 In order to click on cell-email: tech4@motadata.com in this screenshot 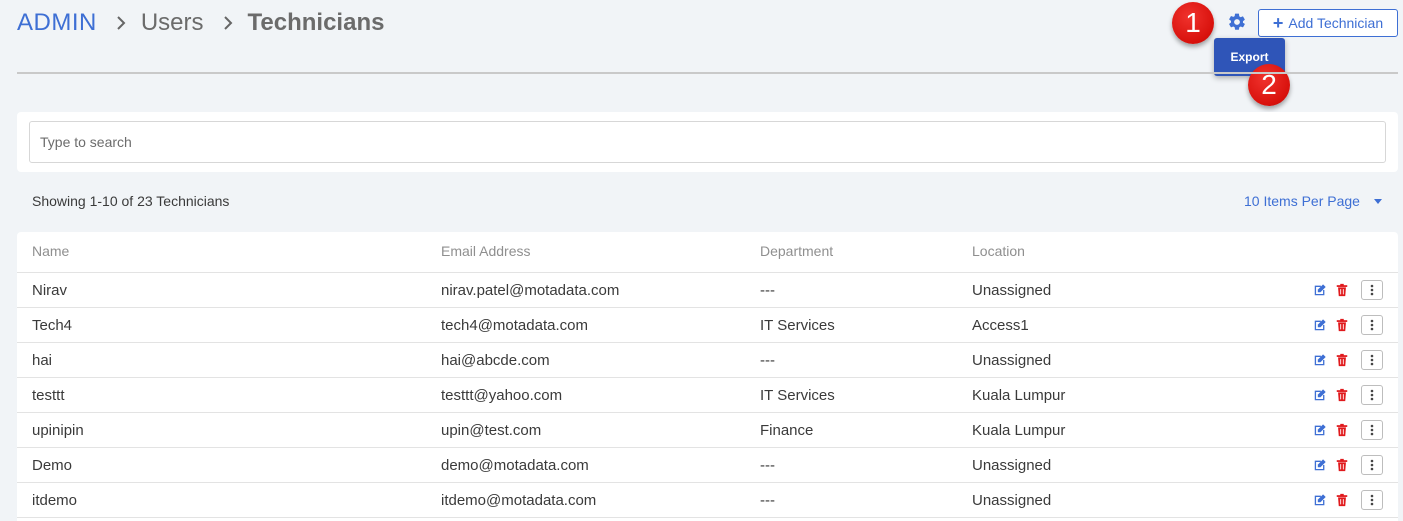, I will do `click(514, 325)`.